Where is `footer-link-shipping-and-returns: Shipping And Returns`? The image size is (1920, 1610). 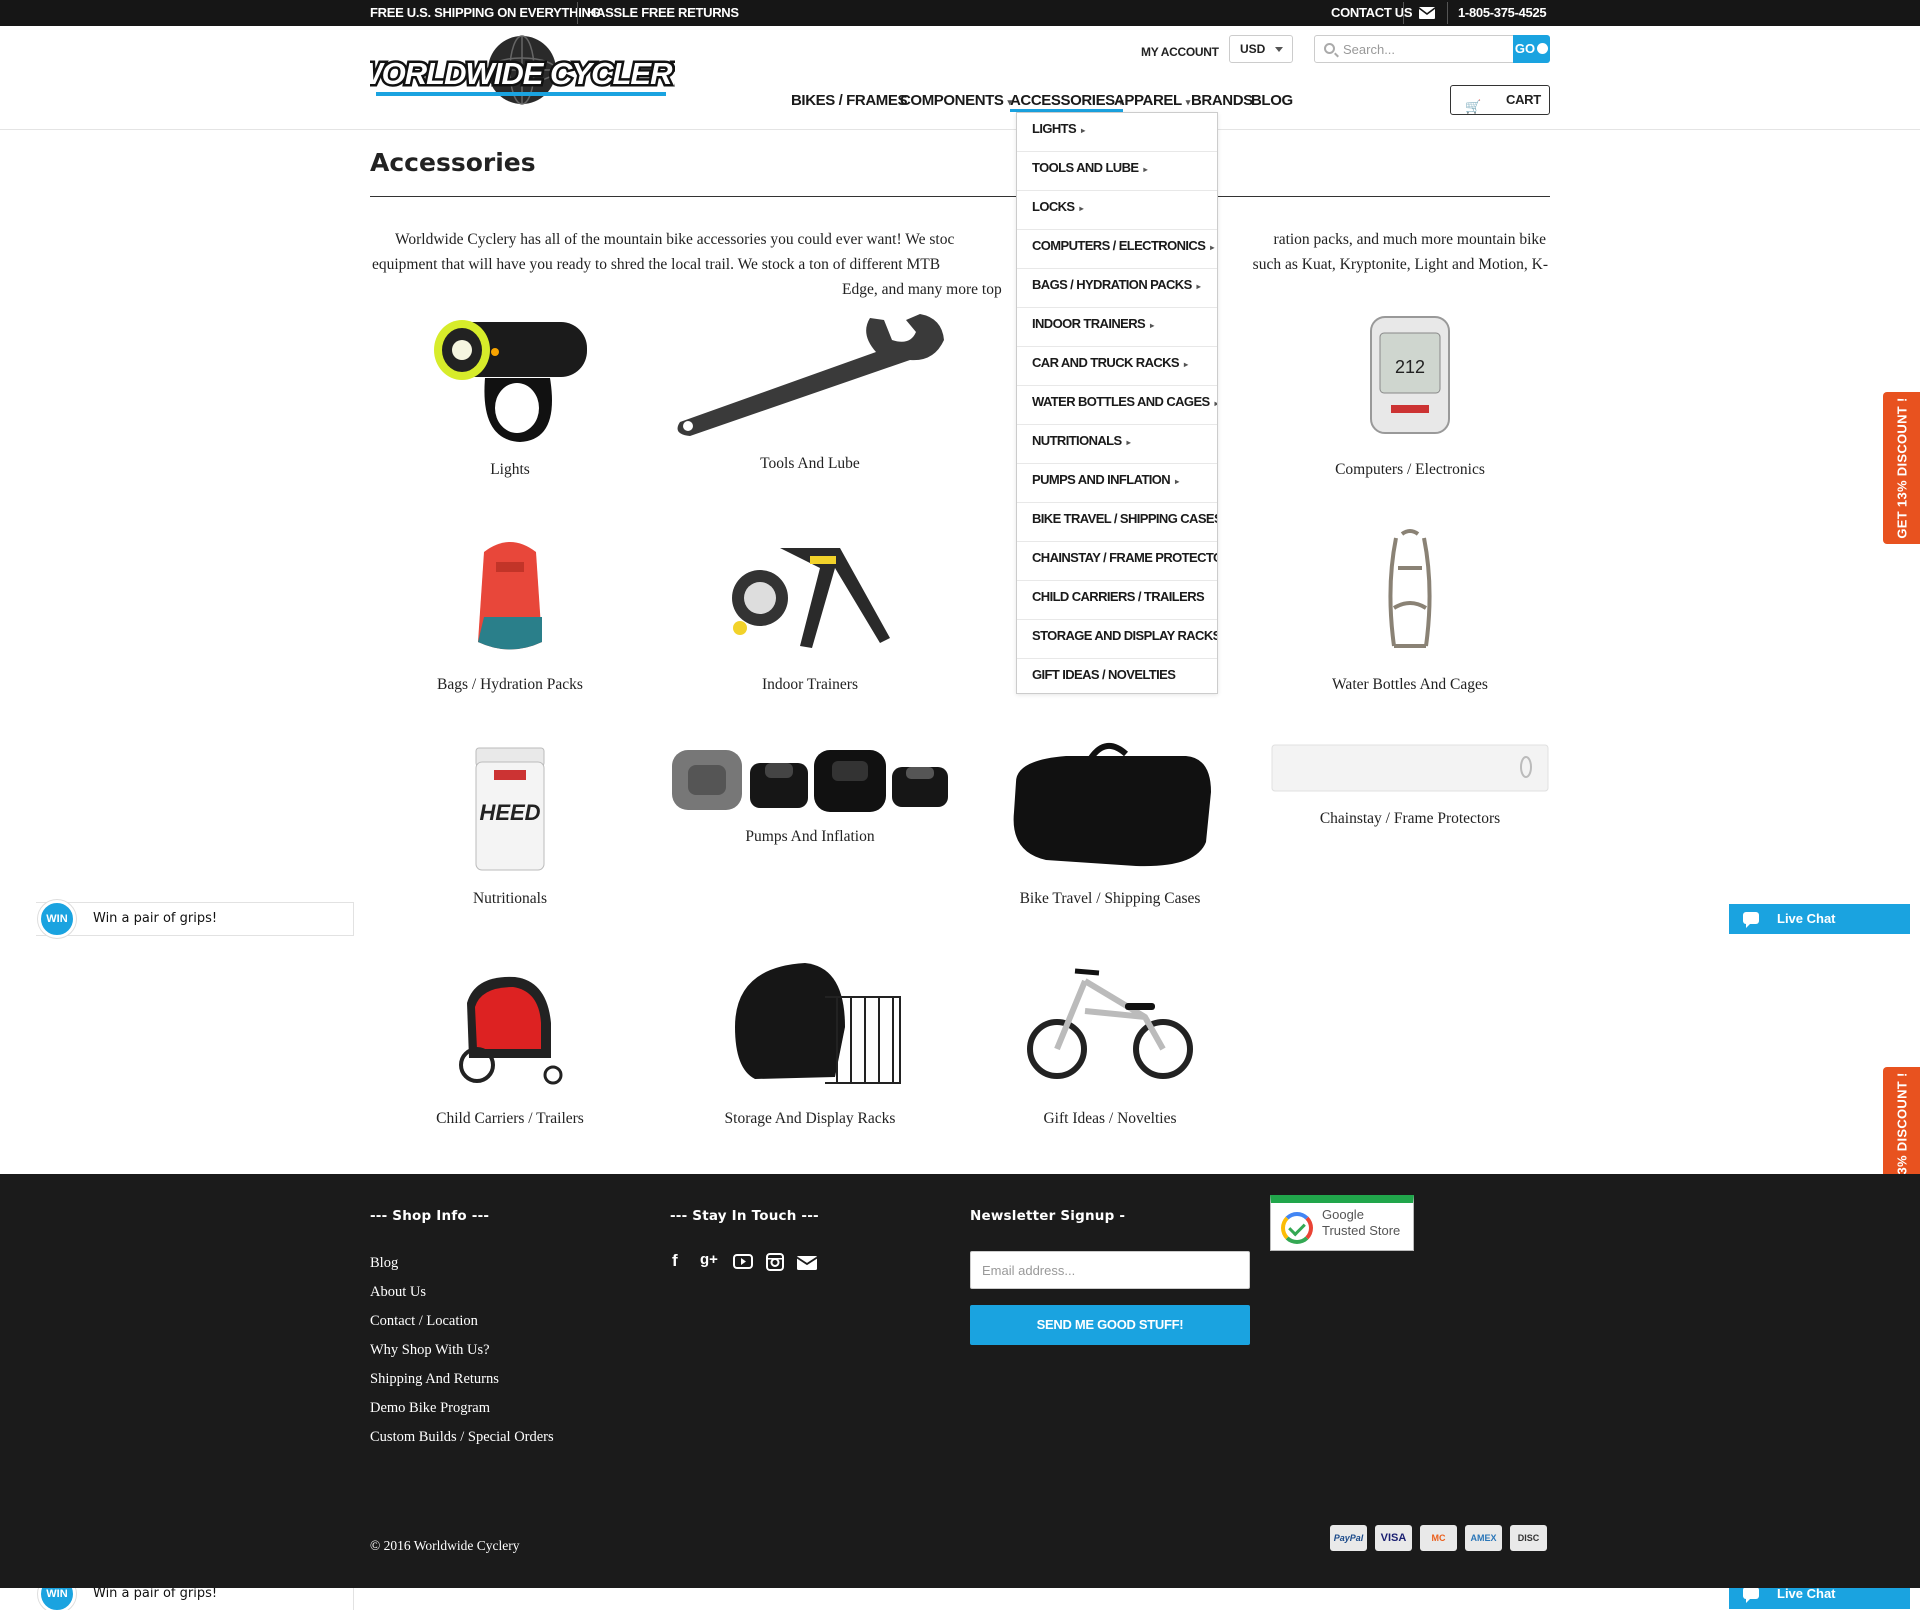
footer-link-shipping-and-returns: Shipping And Returns is located at coordinates (434, 1379).